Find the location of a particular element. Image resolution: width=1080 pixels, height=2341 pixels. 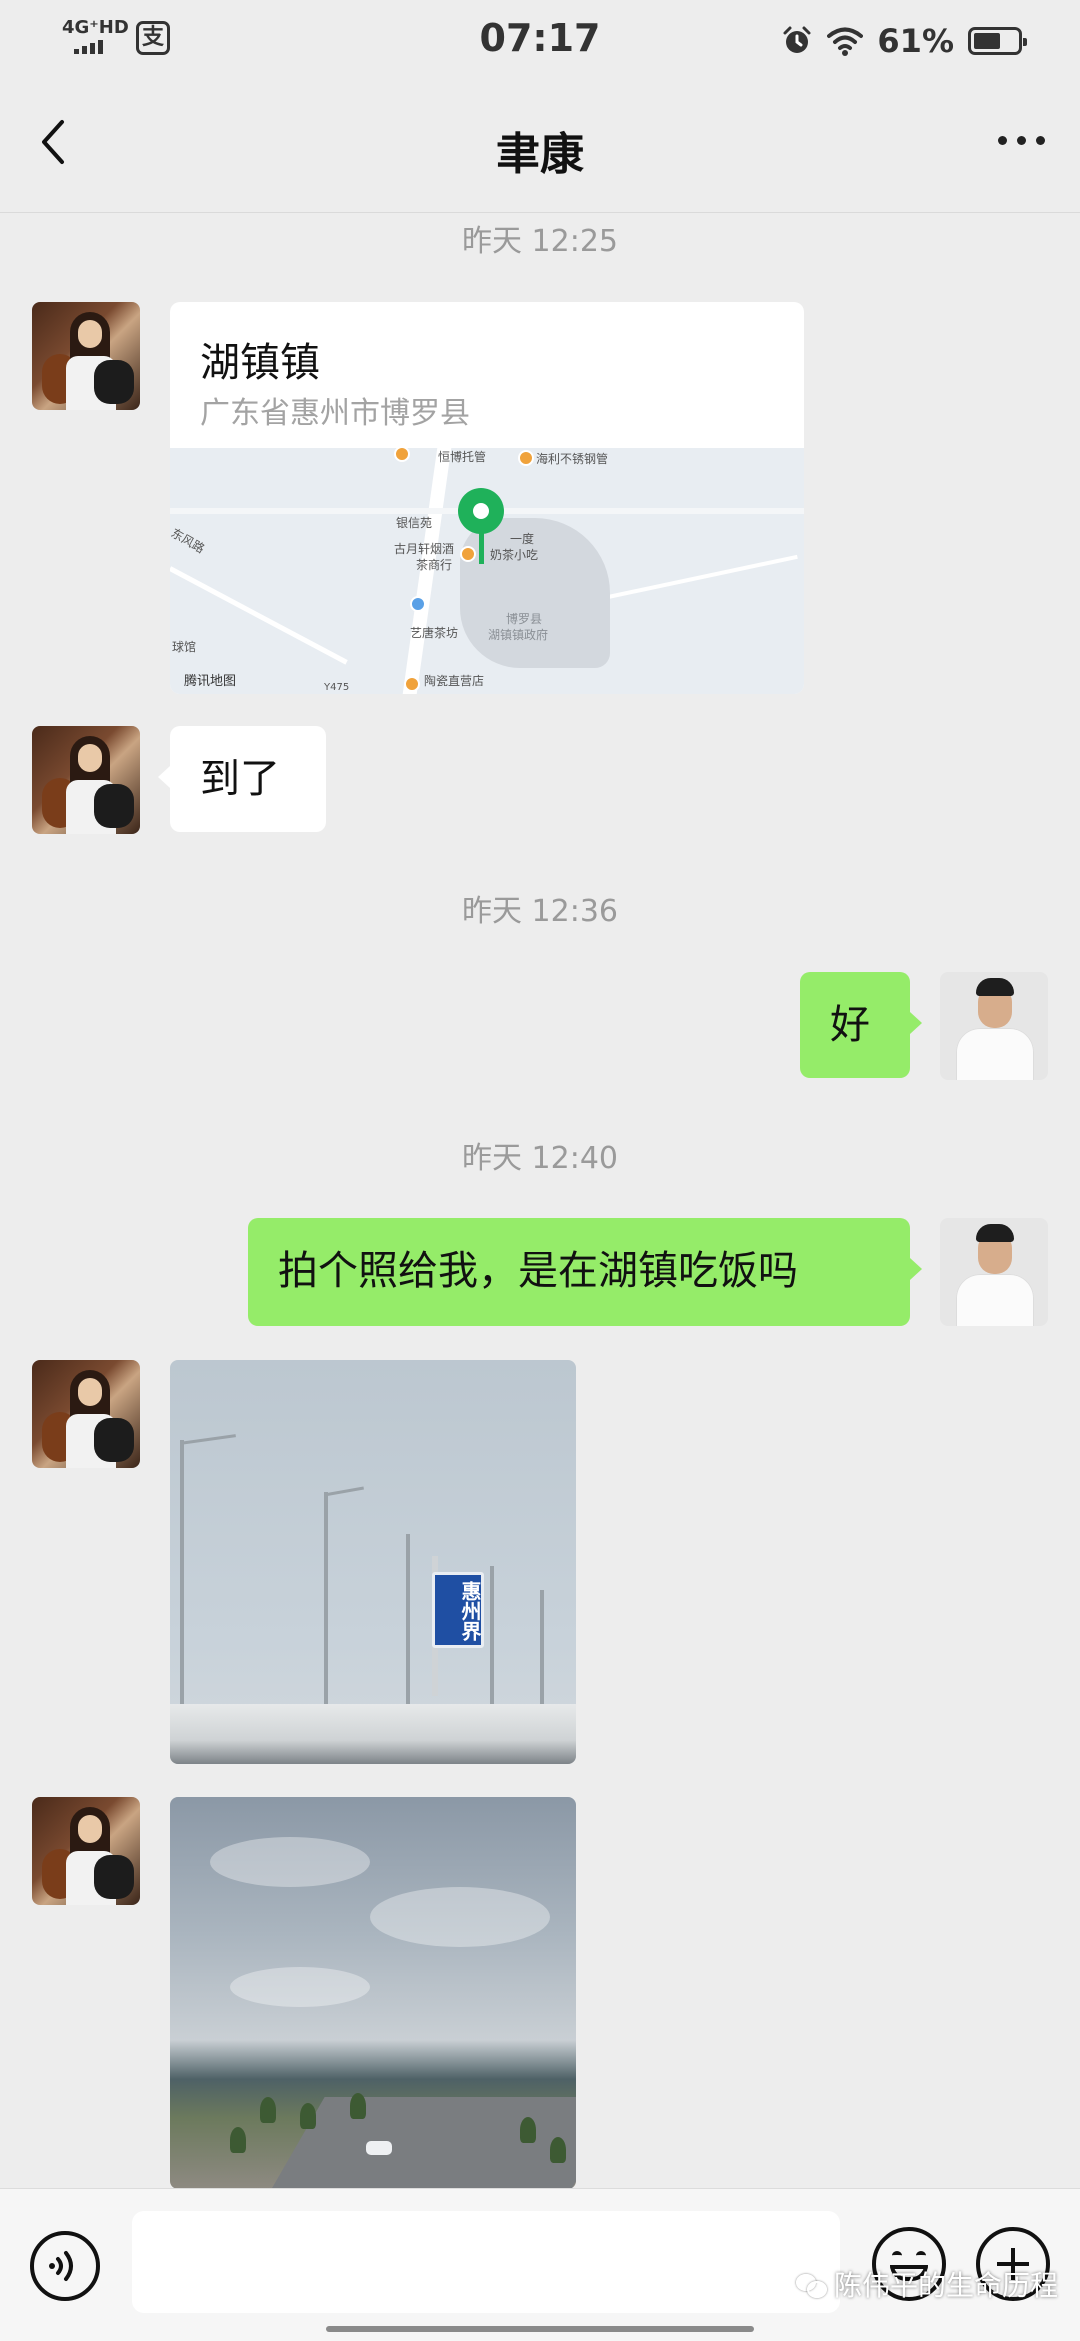

road-sign: 惠州界 is located at coordinates (458, 1610).